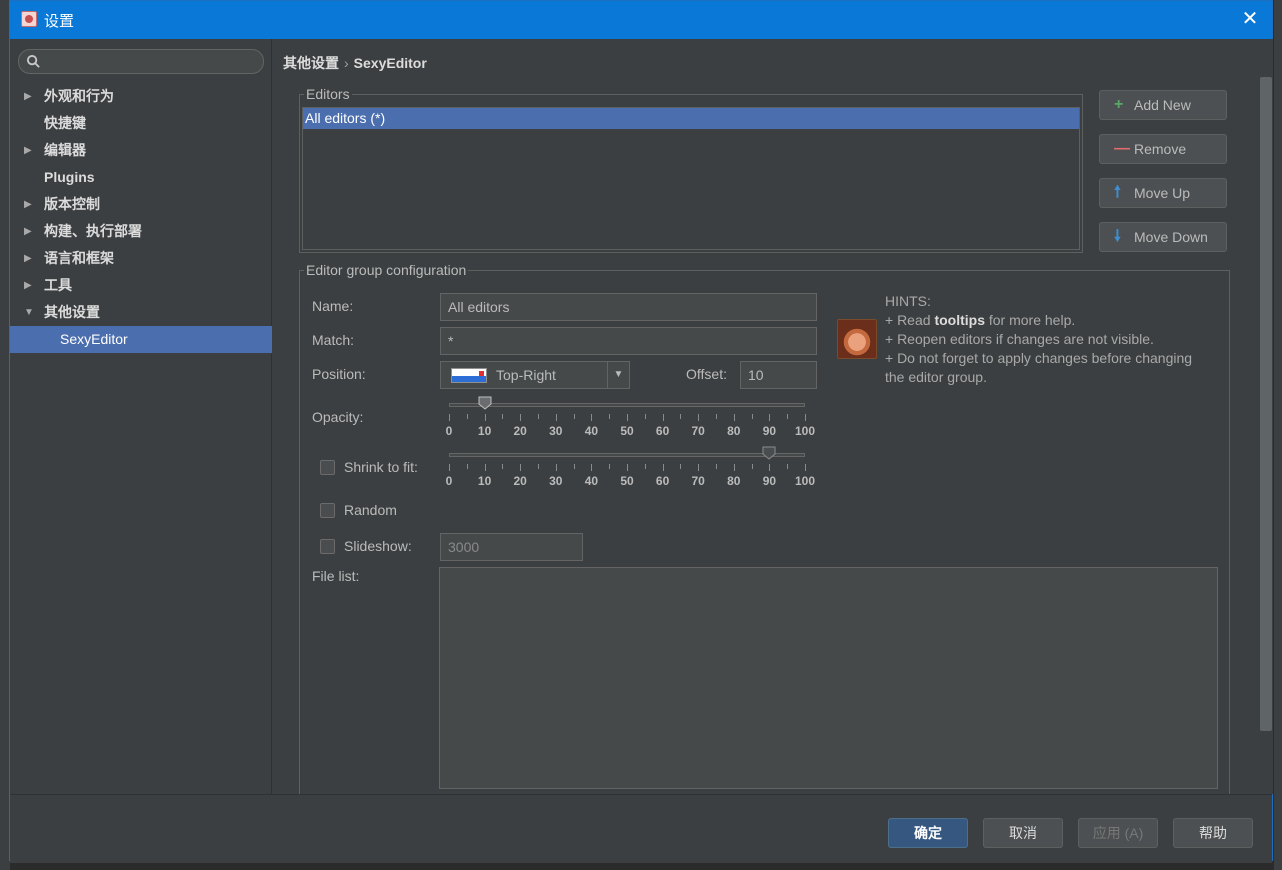  What do you see at coordinates (328, 94) in the screenshot?
I see `editors-group-title: Editors` at bounding box center [328, 94].